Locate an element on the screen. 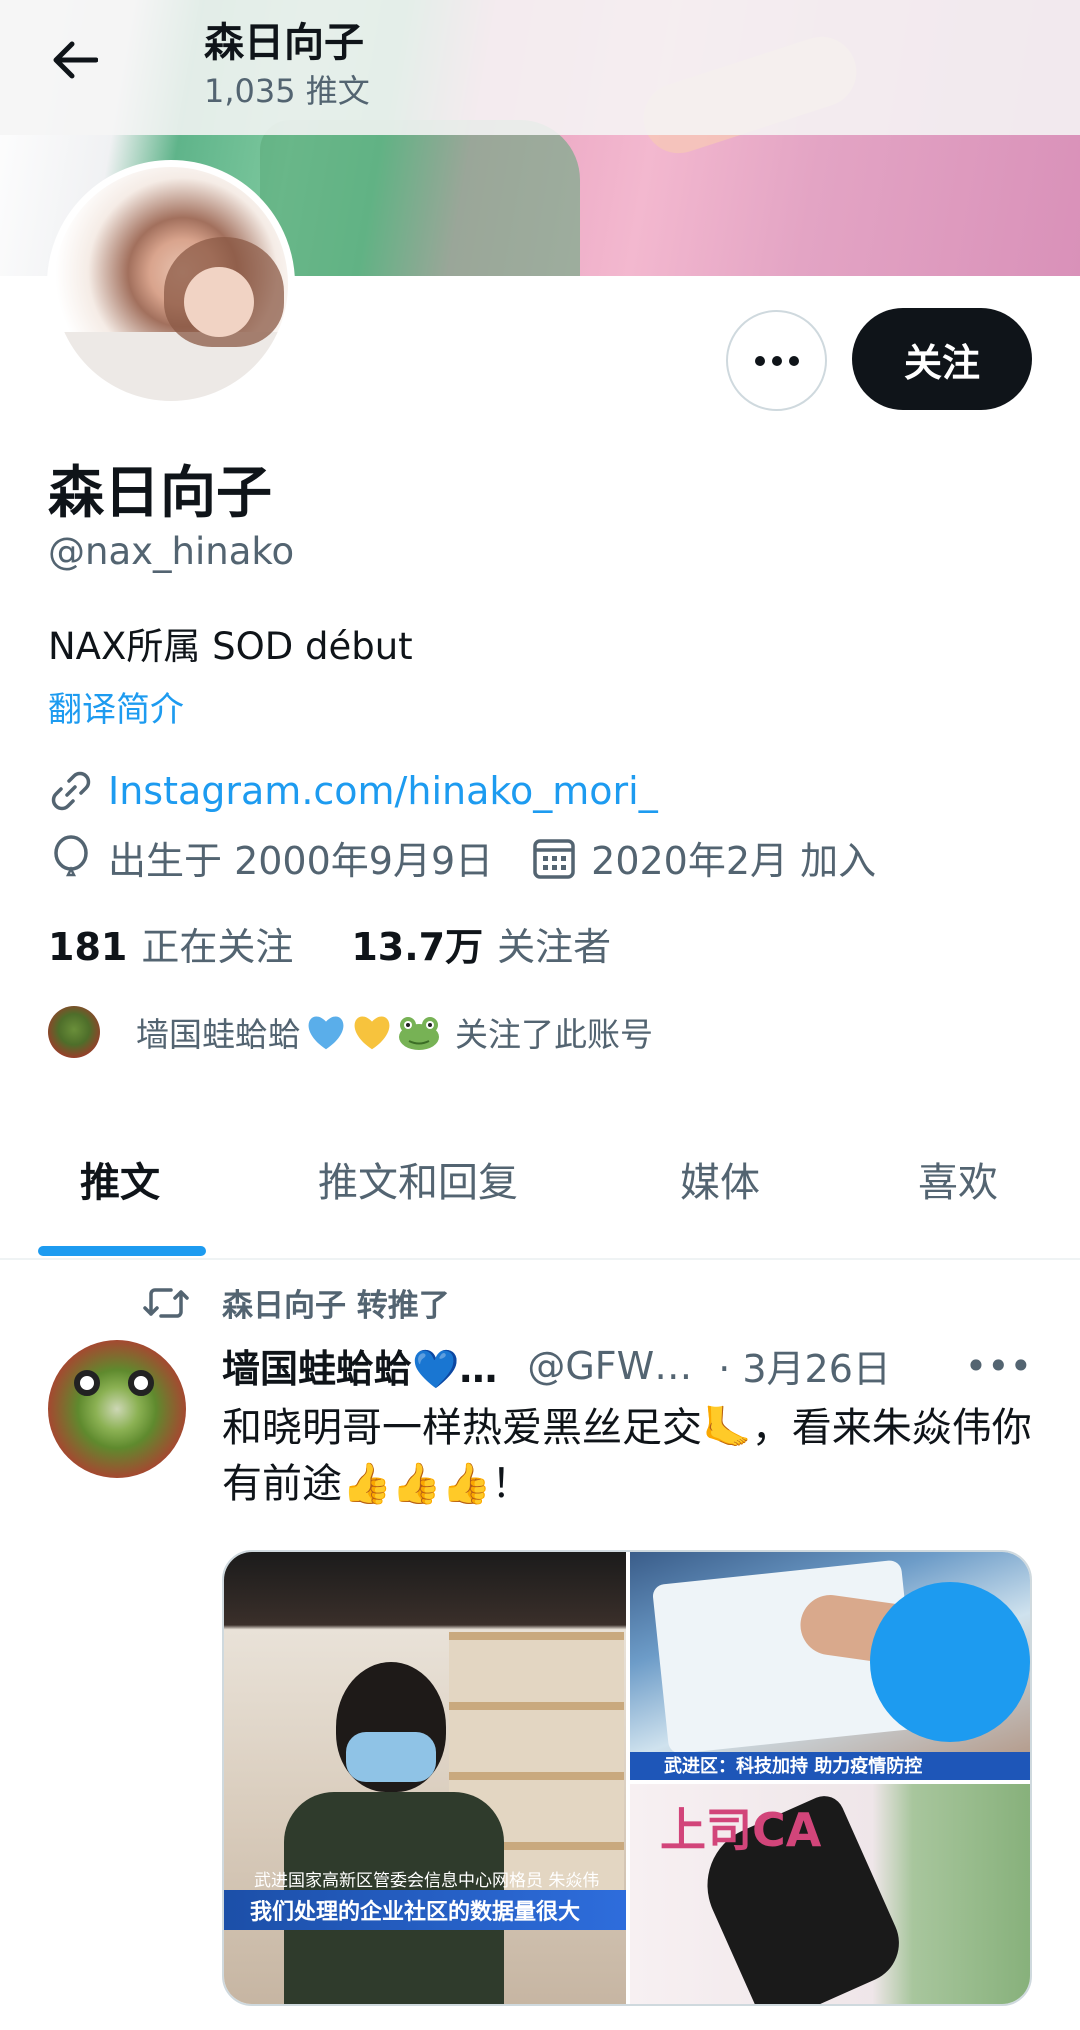 The width and height of the screenshot is (1080, 2030). tab-tweets-replies: 推文和回复 is located at coordinates (418, 1179).